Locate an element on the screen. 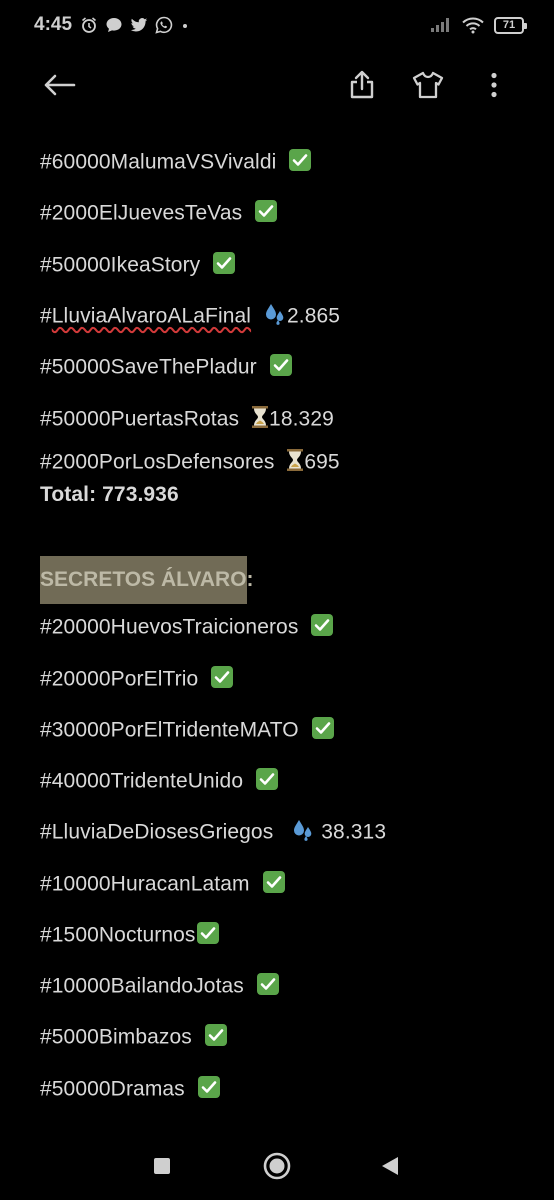 The image size is (554, 1200). total-line: Total: 773.936 is located at coordinates (109, 494).